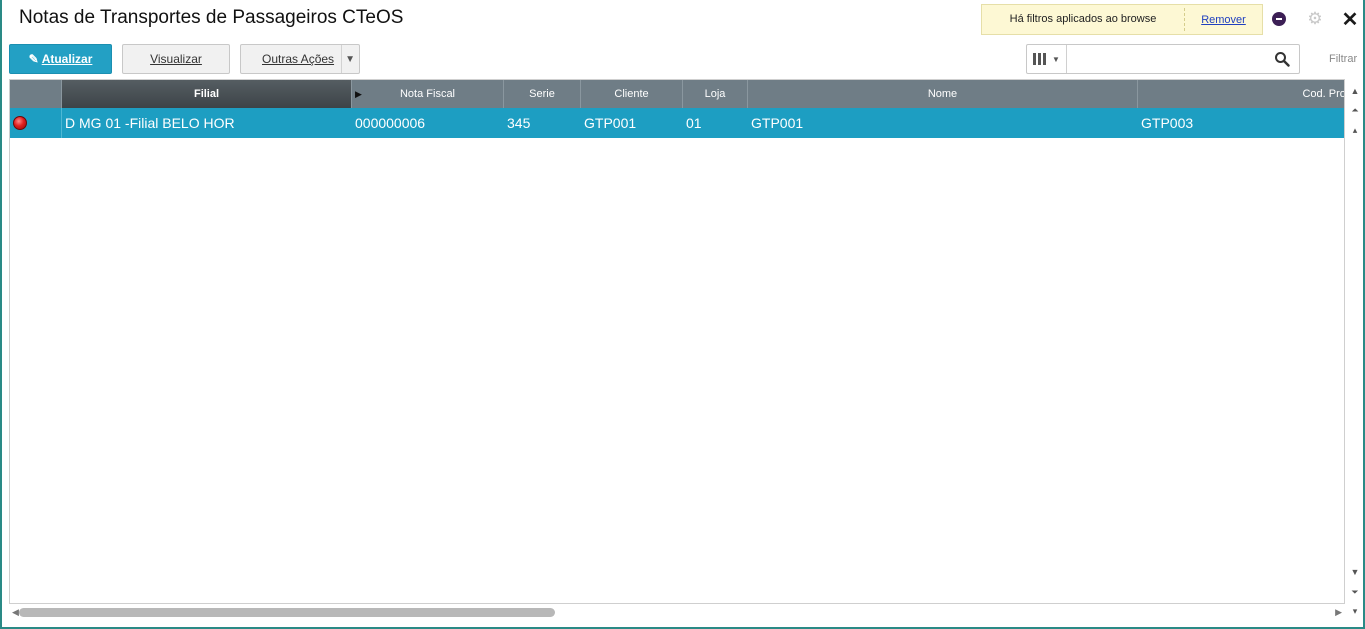 The height and width of the screenshot is (629, 1365). I want to click on menu-dot-icon, so click(1279, 19).